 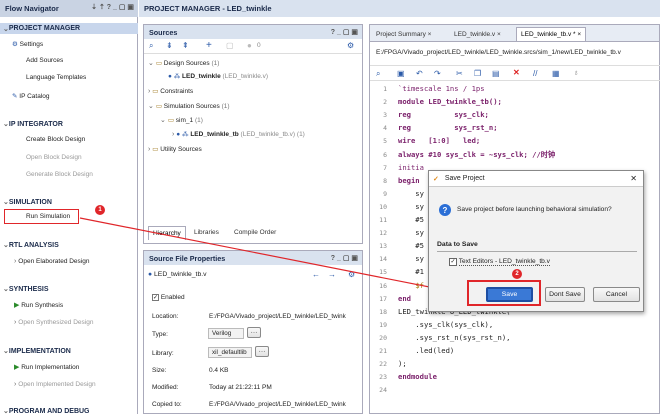 I want to click on divider, so click(x=537, y=251).